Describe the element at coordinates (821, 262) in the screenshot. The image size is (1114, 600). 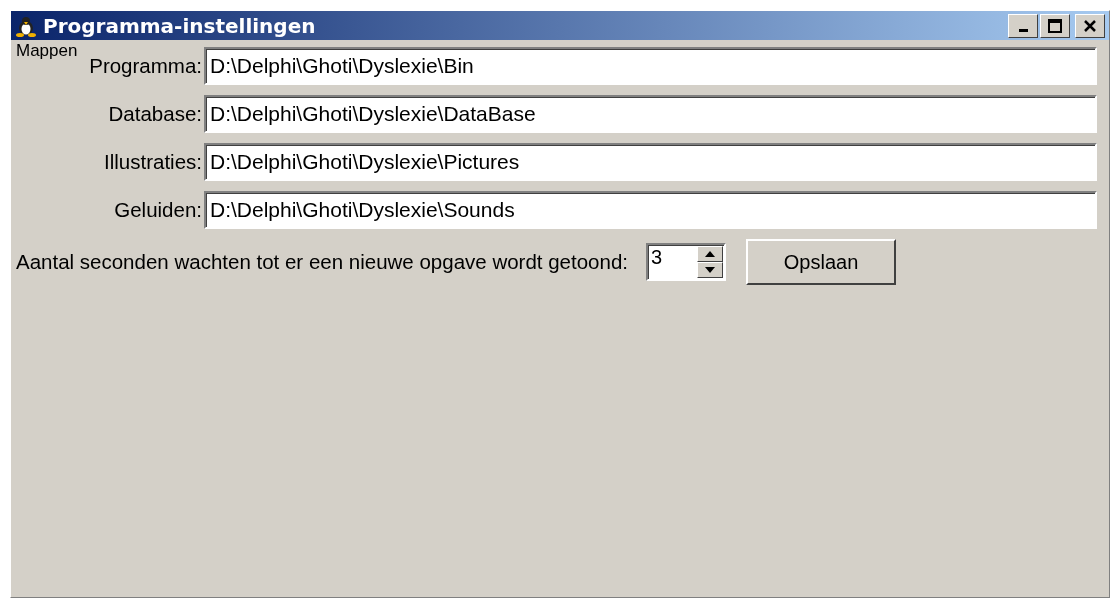
I see `save-button: Opslaan` at that location.